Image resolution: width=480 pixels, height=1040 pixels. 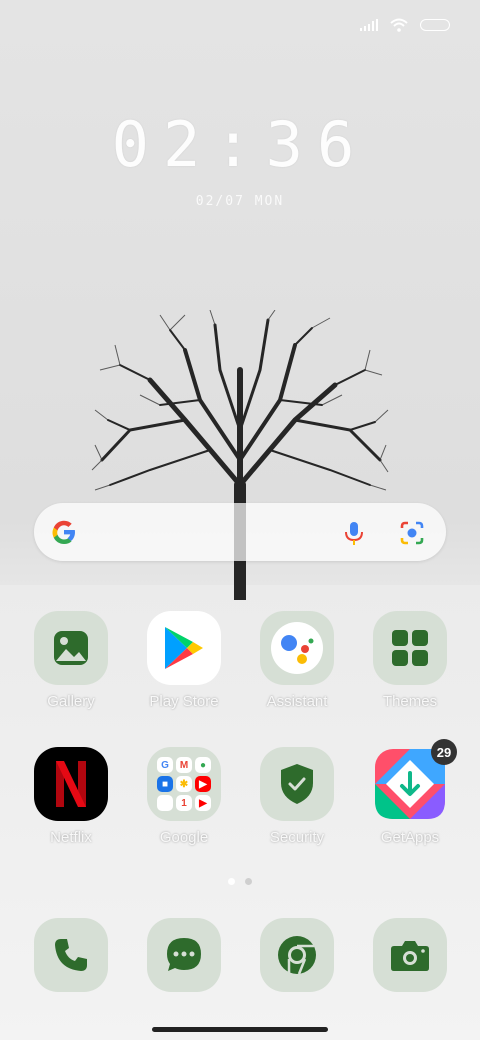 What do you see at coordinates (240, 881) in the screenshot?
I see `page-indicator` at bounding box center [240, 881].